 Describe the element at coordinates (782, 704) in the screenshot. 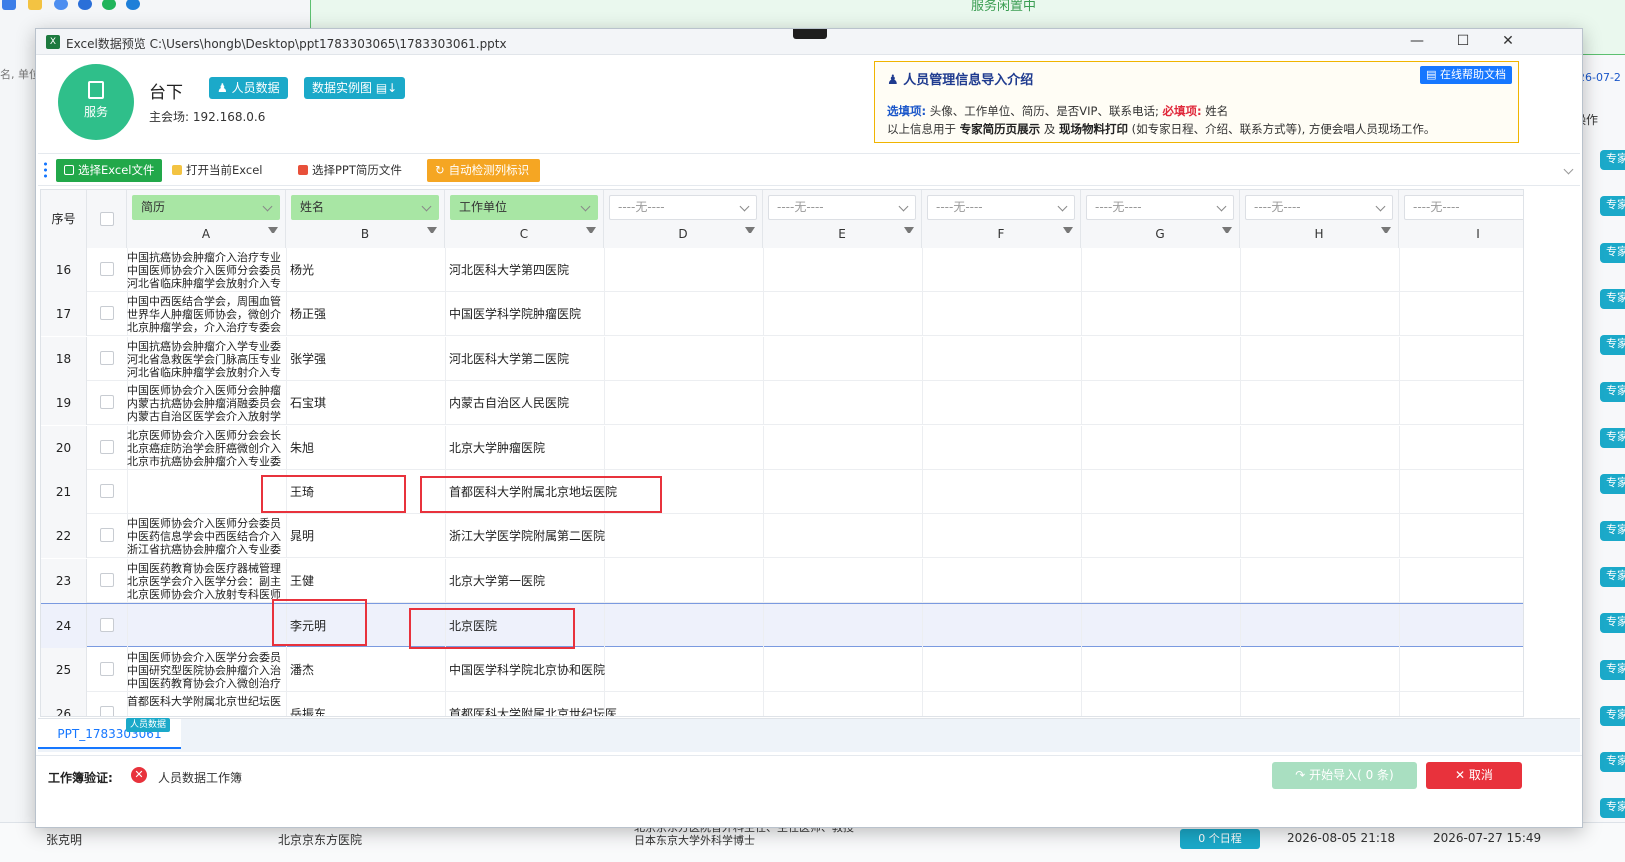

I see `table-row: 26 首都医科大学附属北京世纪坛医 岳振东 首都医科大学附属北京世纪坛医` at that location.